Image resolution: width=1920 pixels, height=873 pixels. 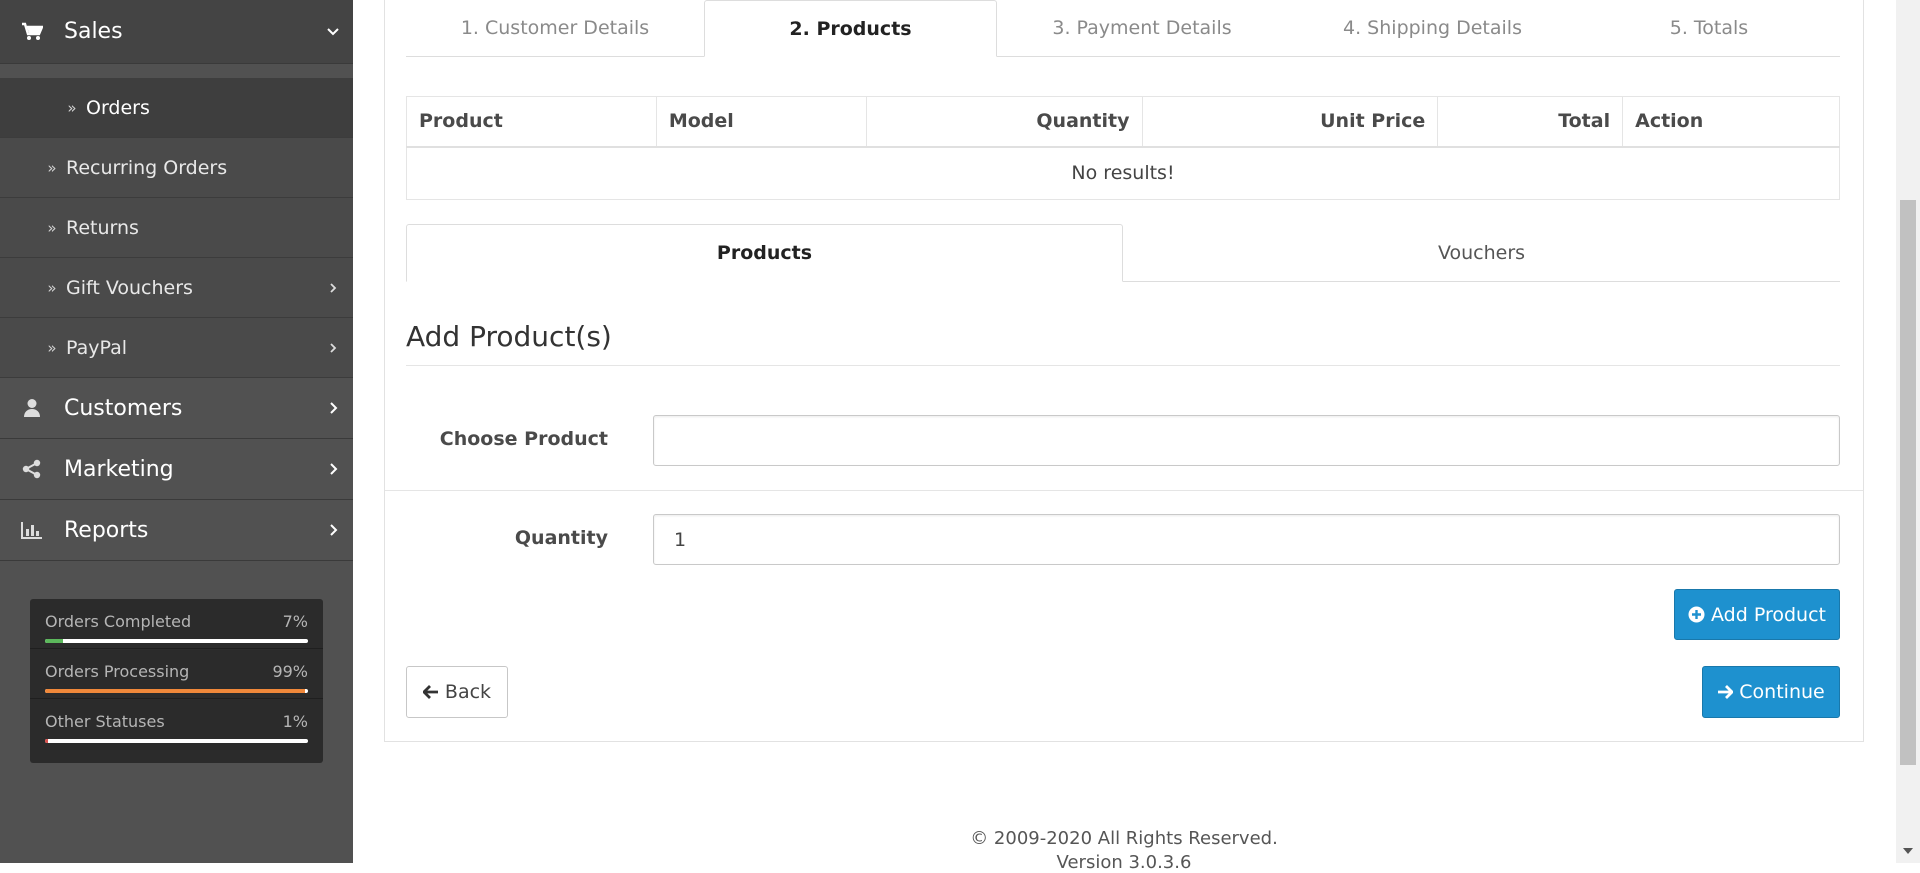 I want to click on back-button: Back, so click(x=457, y=692).